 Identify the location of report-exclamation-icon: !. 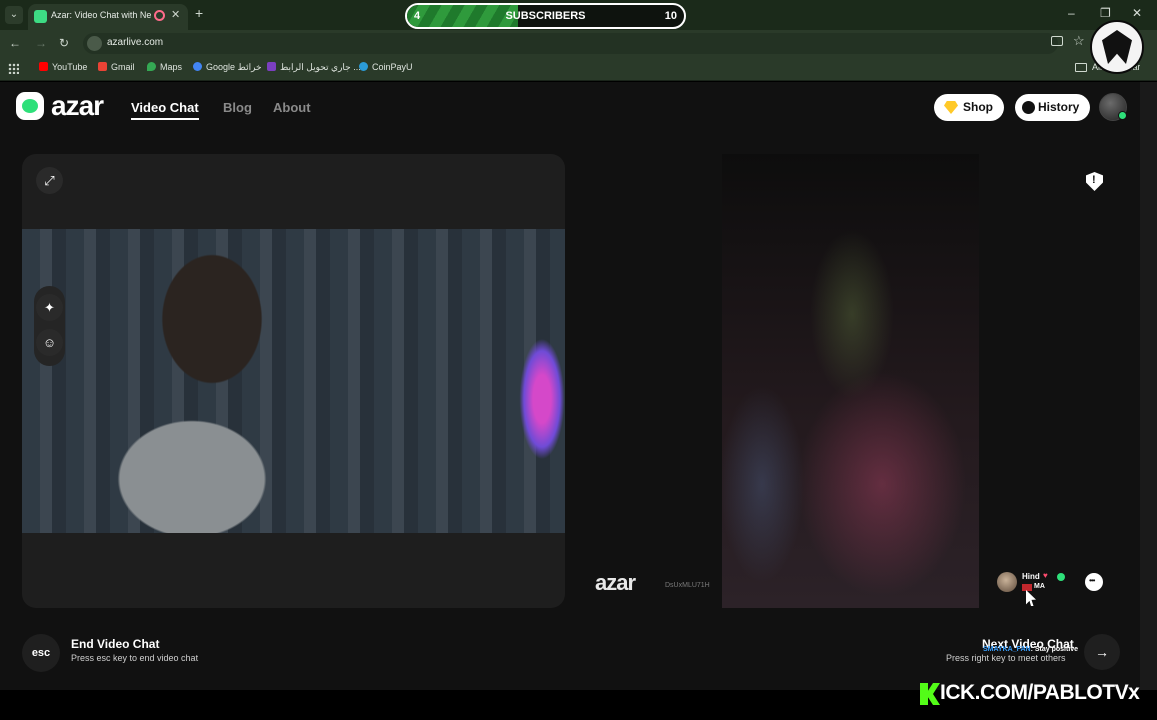
(1094, 180).